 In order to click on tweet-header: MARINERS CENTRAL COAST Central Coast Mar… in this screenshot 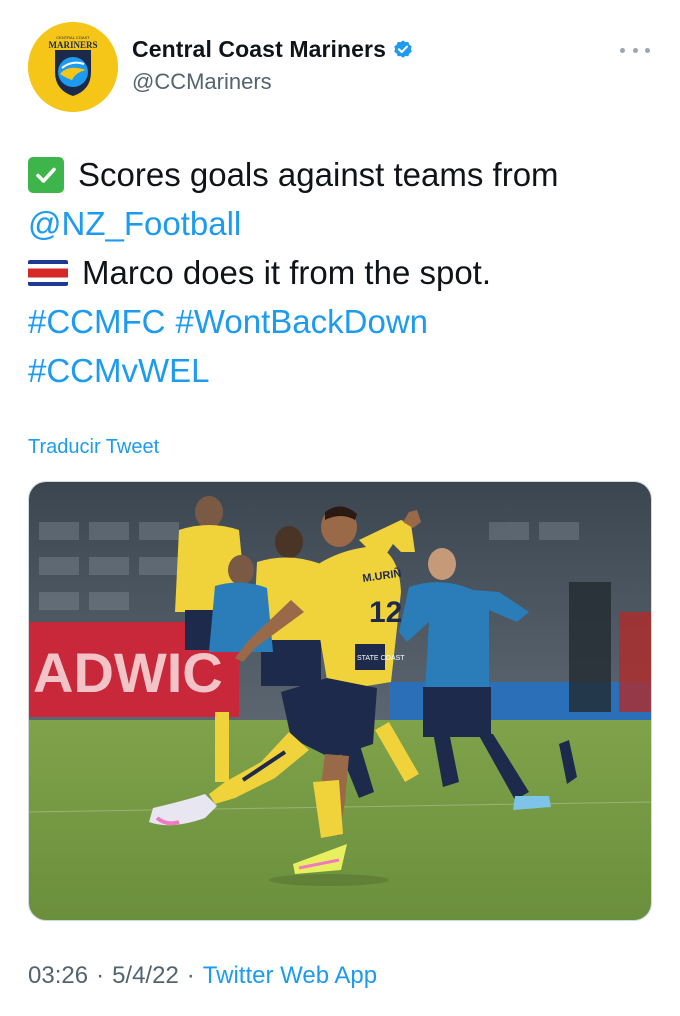, I will do `click(340, 67)`.